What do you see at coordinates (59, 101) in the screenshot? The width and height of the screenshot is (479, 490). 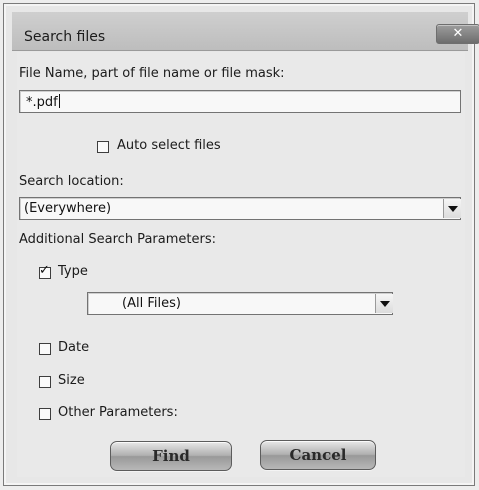 I see `text-caret` at bounding box center [59, 101].